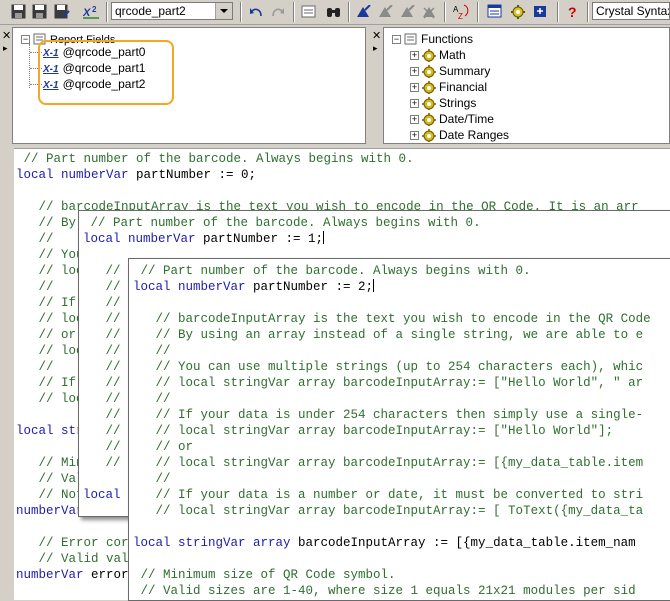 Image resolution: width=670 pixels, height=601 pixels. I want to click on code-line: local str, so click(50, 431).